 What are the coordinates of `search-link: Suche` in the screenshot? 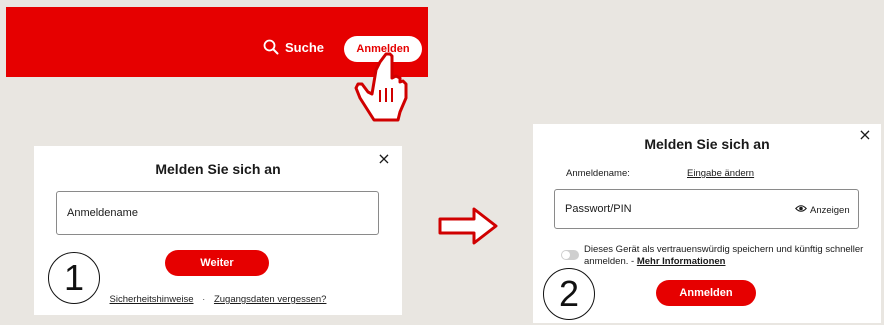 It's located at (293, 47).